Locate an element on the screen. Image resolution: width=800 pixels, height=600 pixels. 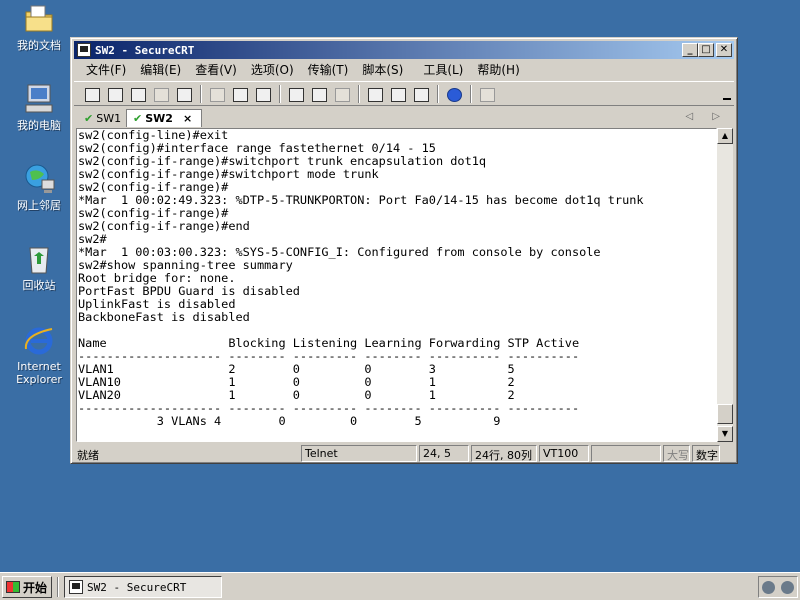
sftp-icon is located at coordinates (487, 94).